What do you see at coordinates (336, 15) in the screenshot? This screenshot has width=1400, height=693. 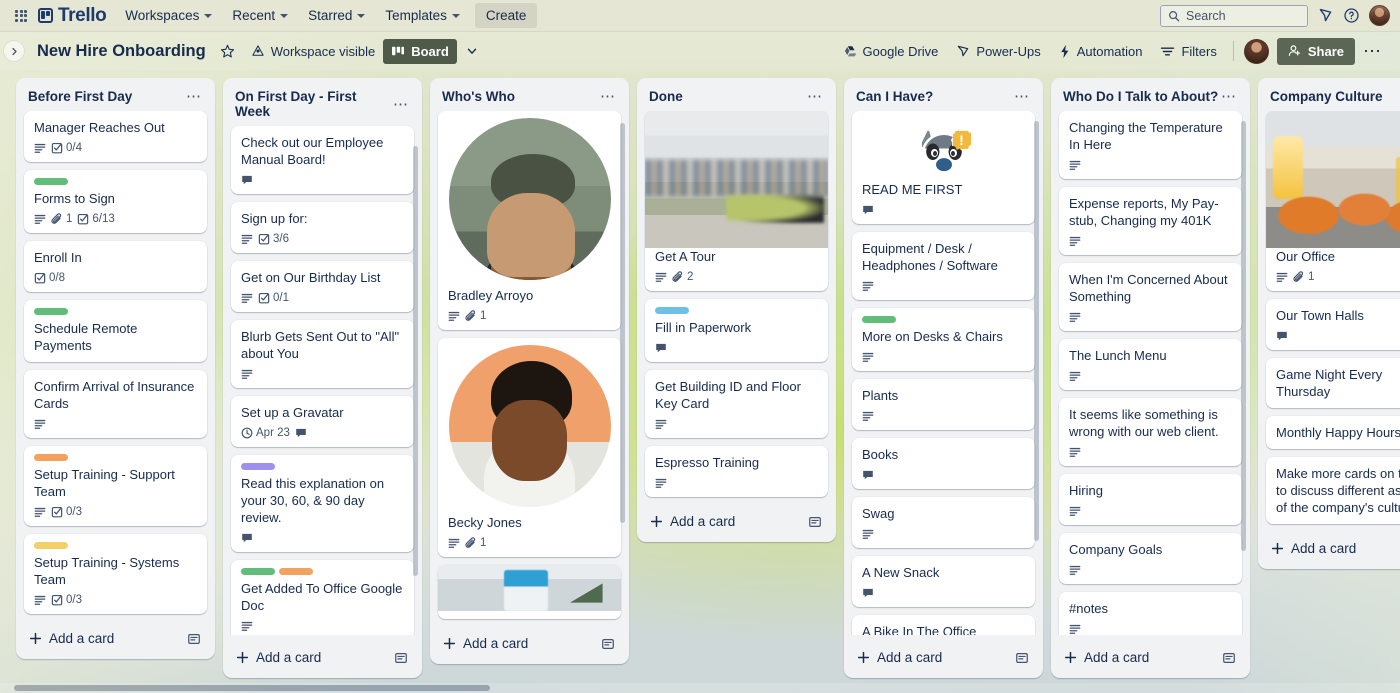 I see `nav-starred: Starred` at bounding box center [336, 15].